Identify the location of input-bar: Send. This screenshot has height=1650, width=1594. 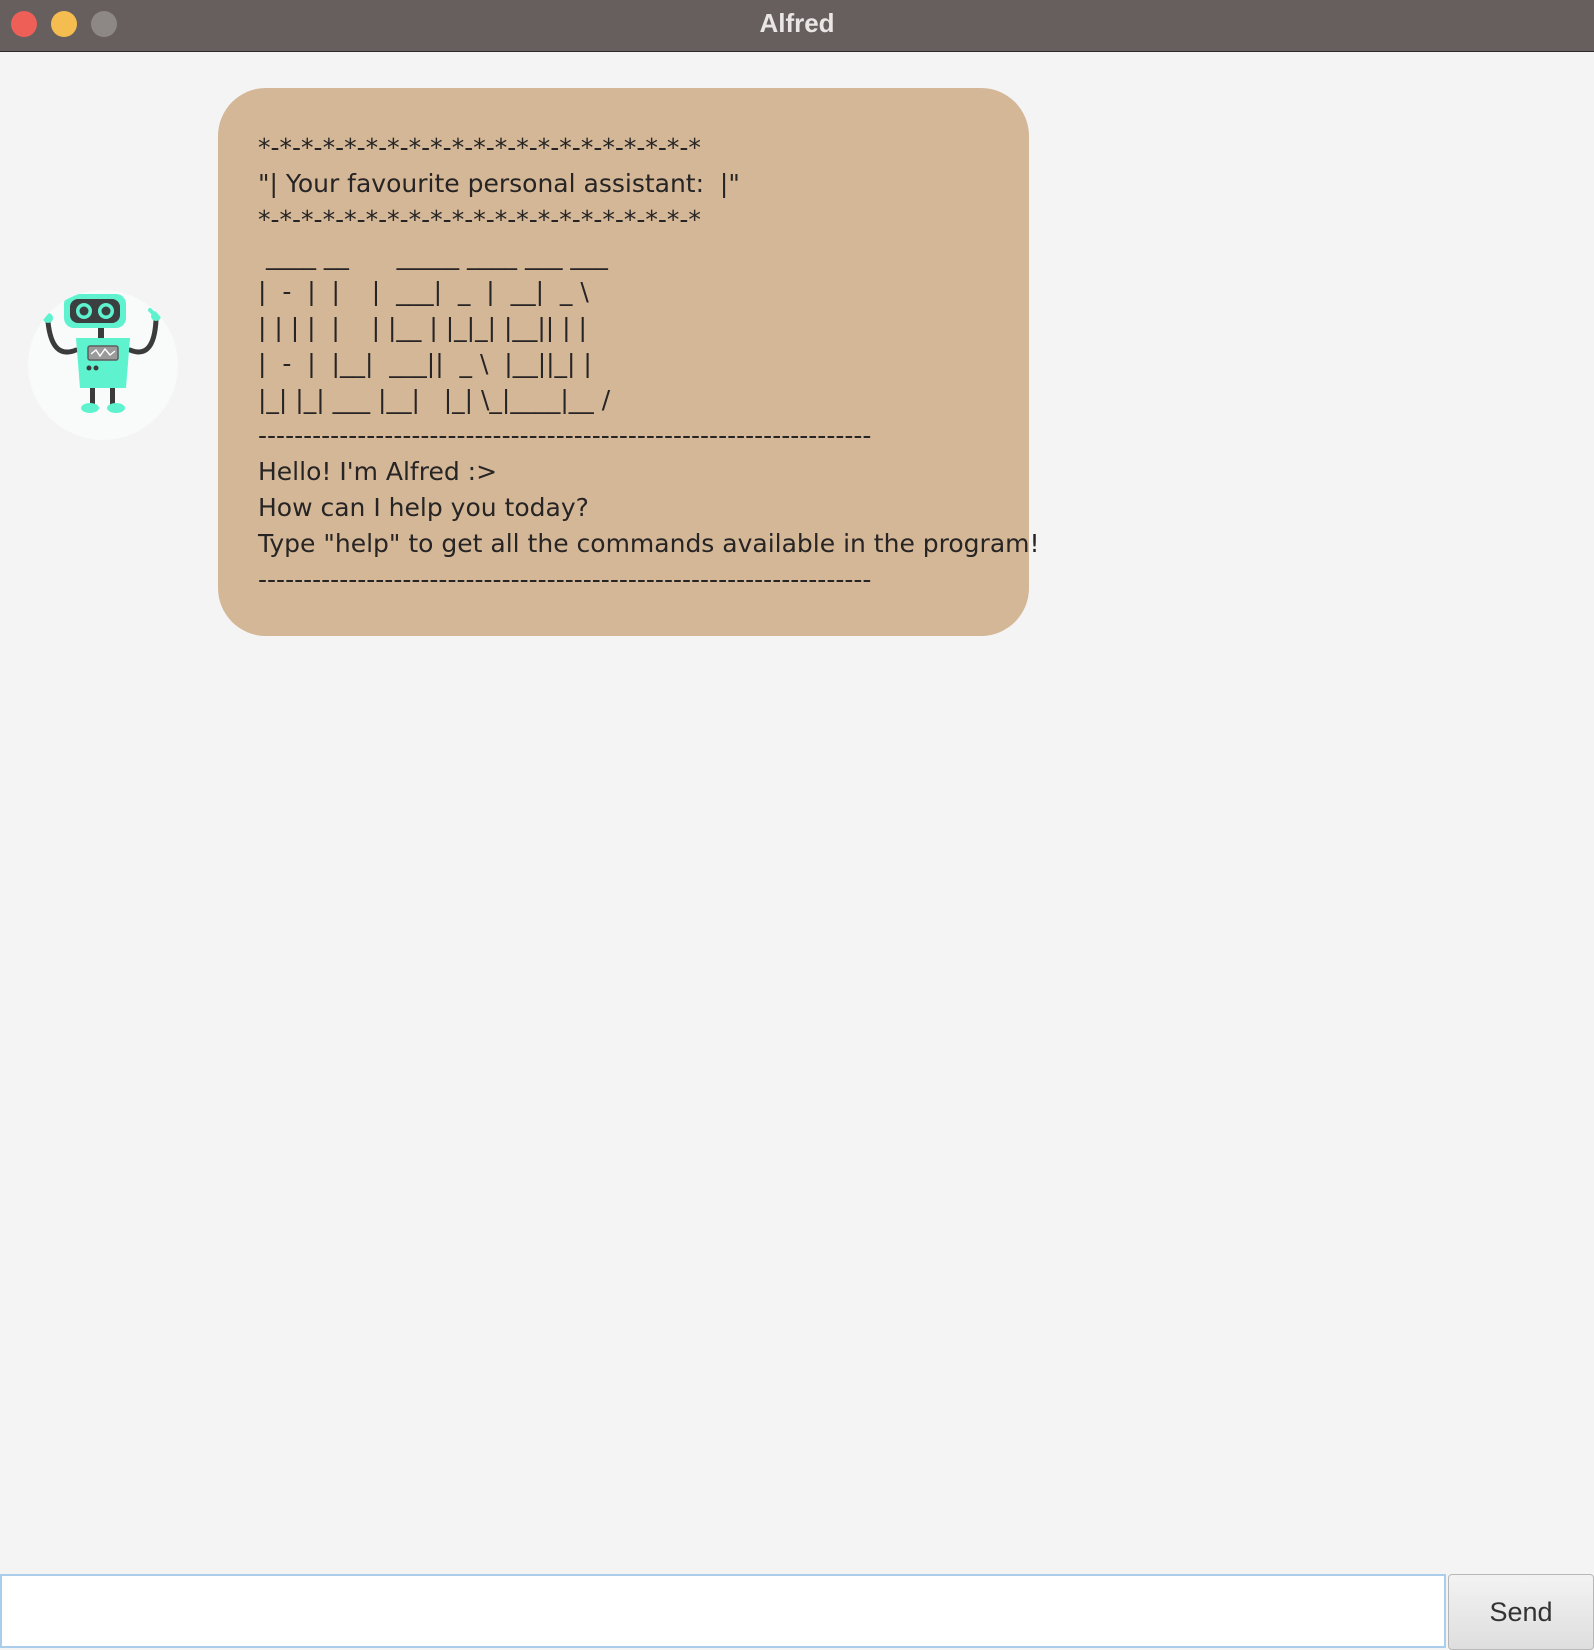
(797, 1612).